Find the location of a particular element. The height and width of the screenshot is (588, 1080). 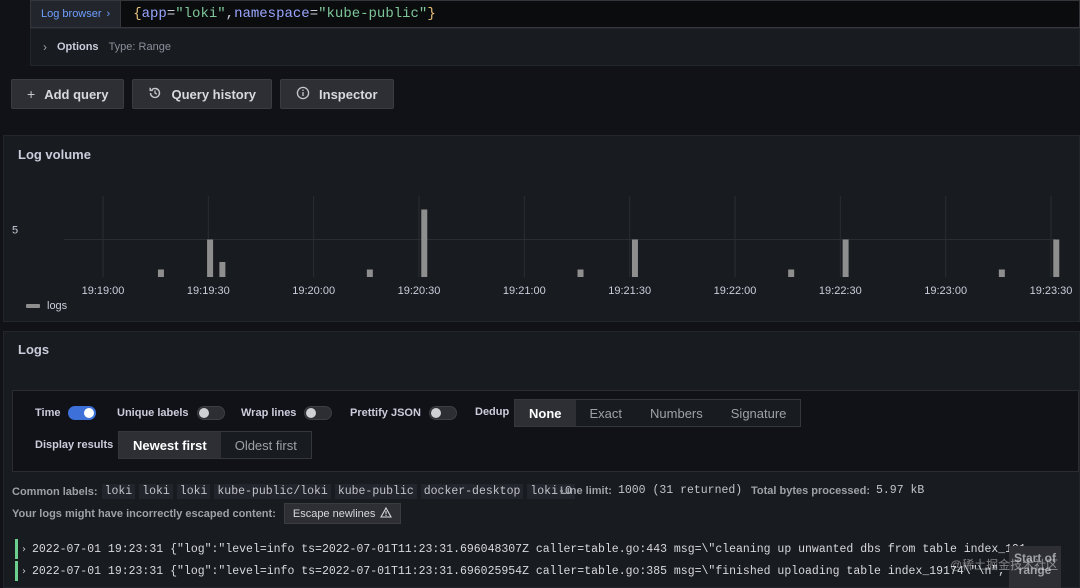

query-input: {app = "loki", namespace = "kube-public"} is located at coordinates (600, 14).